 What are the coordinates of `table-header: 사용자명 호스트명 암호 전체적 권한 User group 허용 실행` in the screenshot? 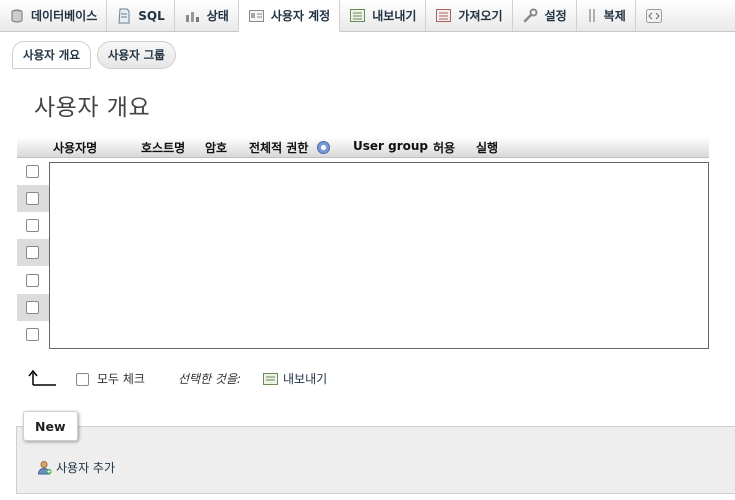 It's located at (363, 147).